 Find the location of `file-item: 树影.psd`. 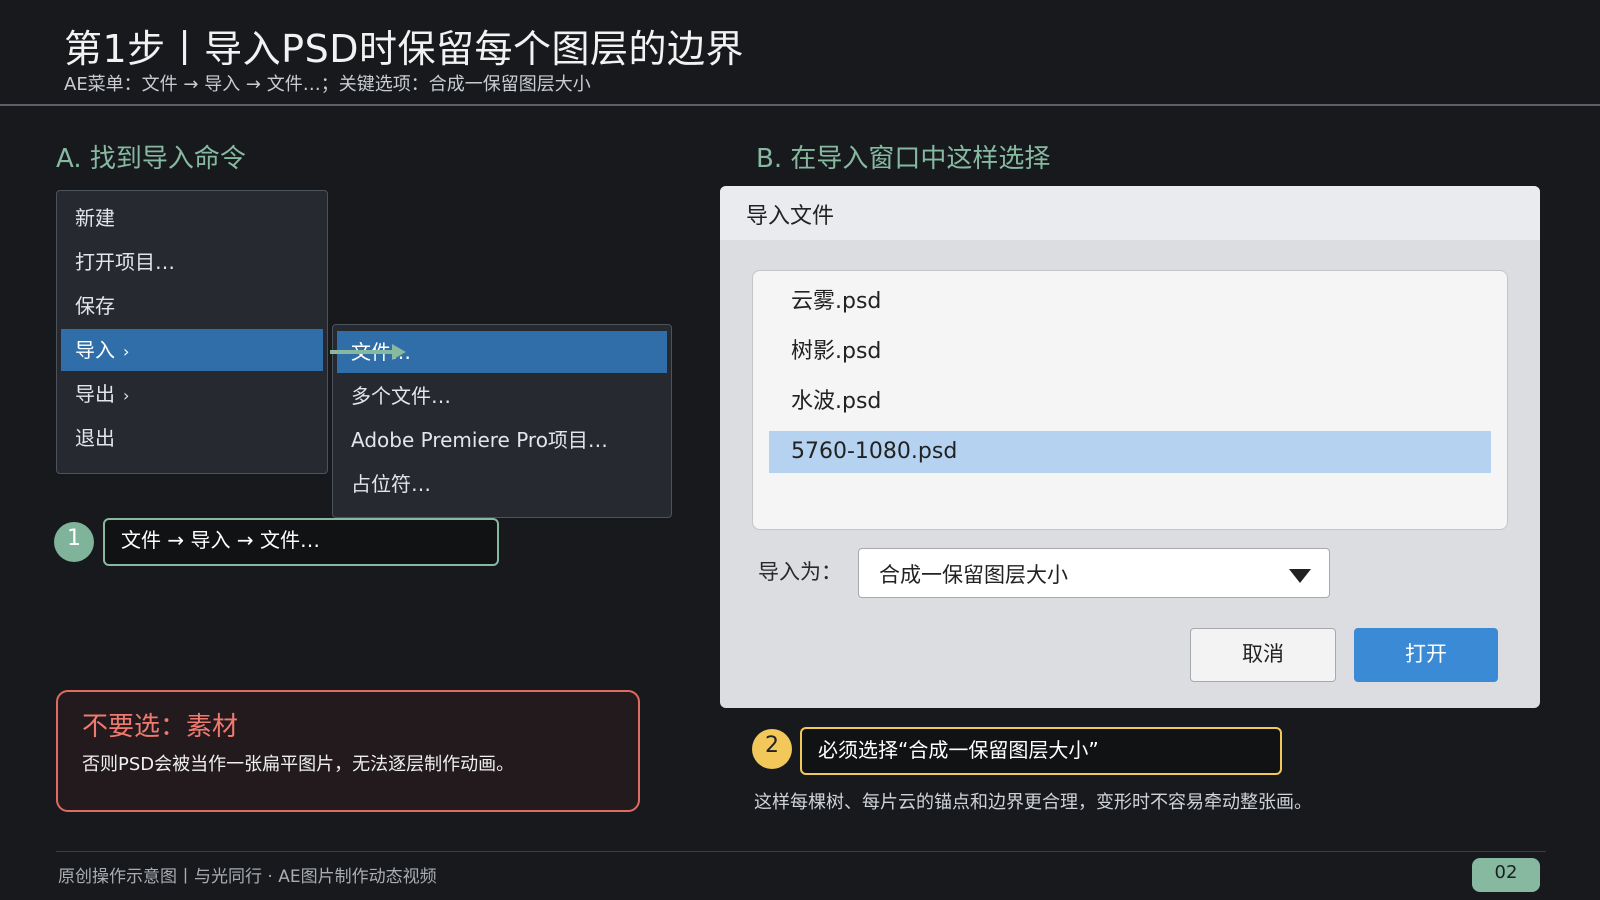

file-item: 树影.psd is located at coordinates (1130, 352).